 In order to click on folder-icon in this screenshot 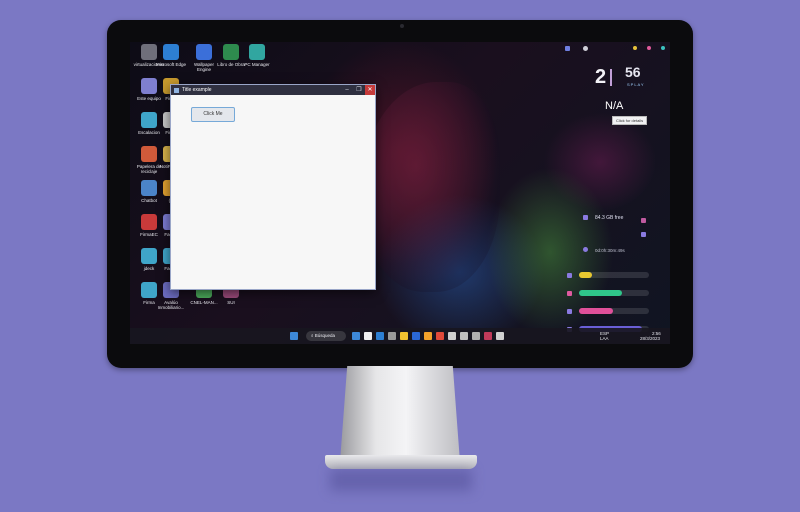, I will do `click(643, 234)`.